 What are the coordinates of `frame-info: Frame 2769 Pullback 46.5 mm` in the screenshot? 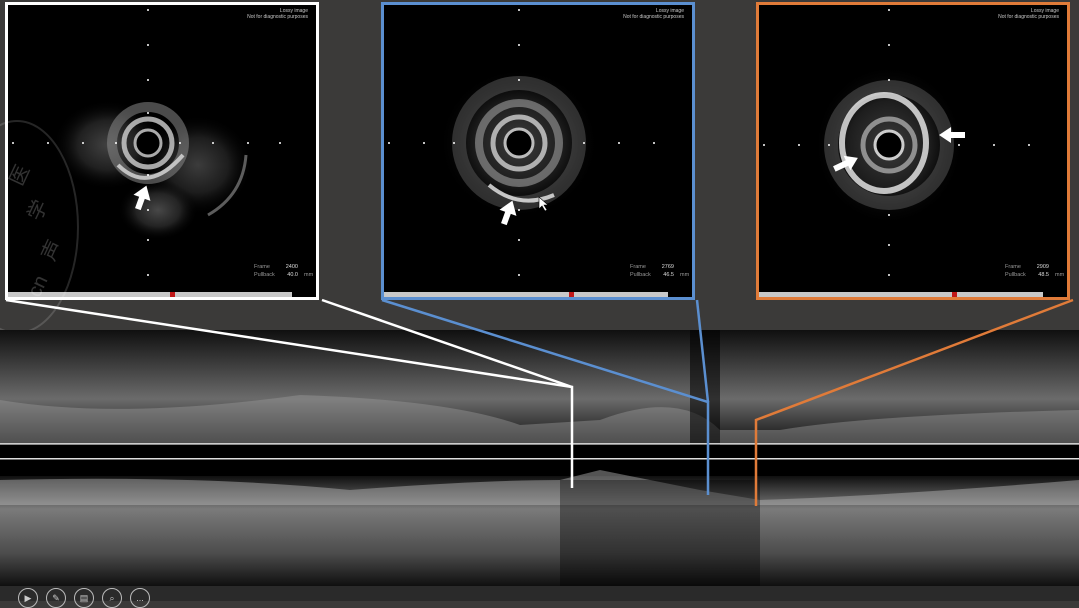 It's located at (660, 271).